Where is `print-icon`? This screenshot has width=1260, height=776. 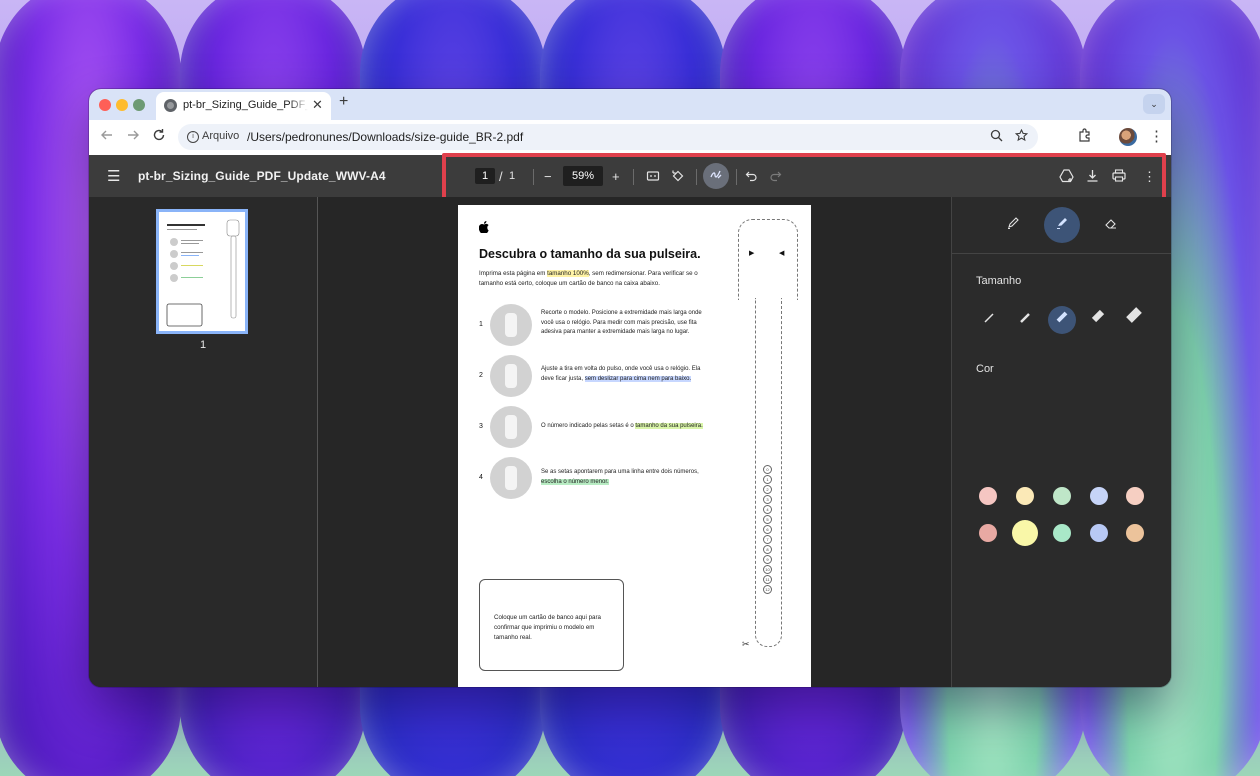 print-icon is located at coordinates (1119, 177).